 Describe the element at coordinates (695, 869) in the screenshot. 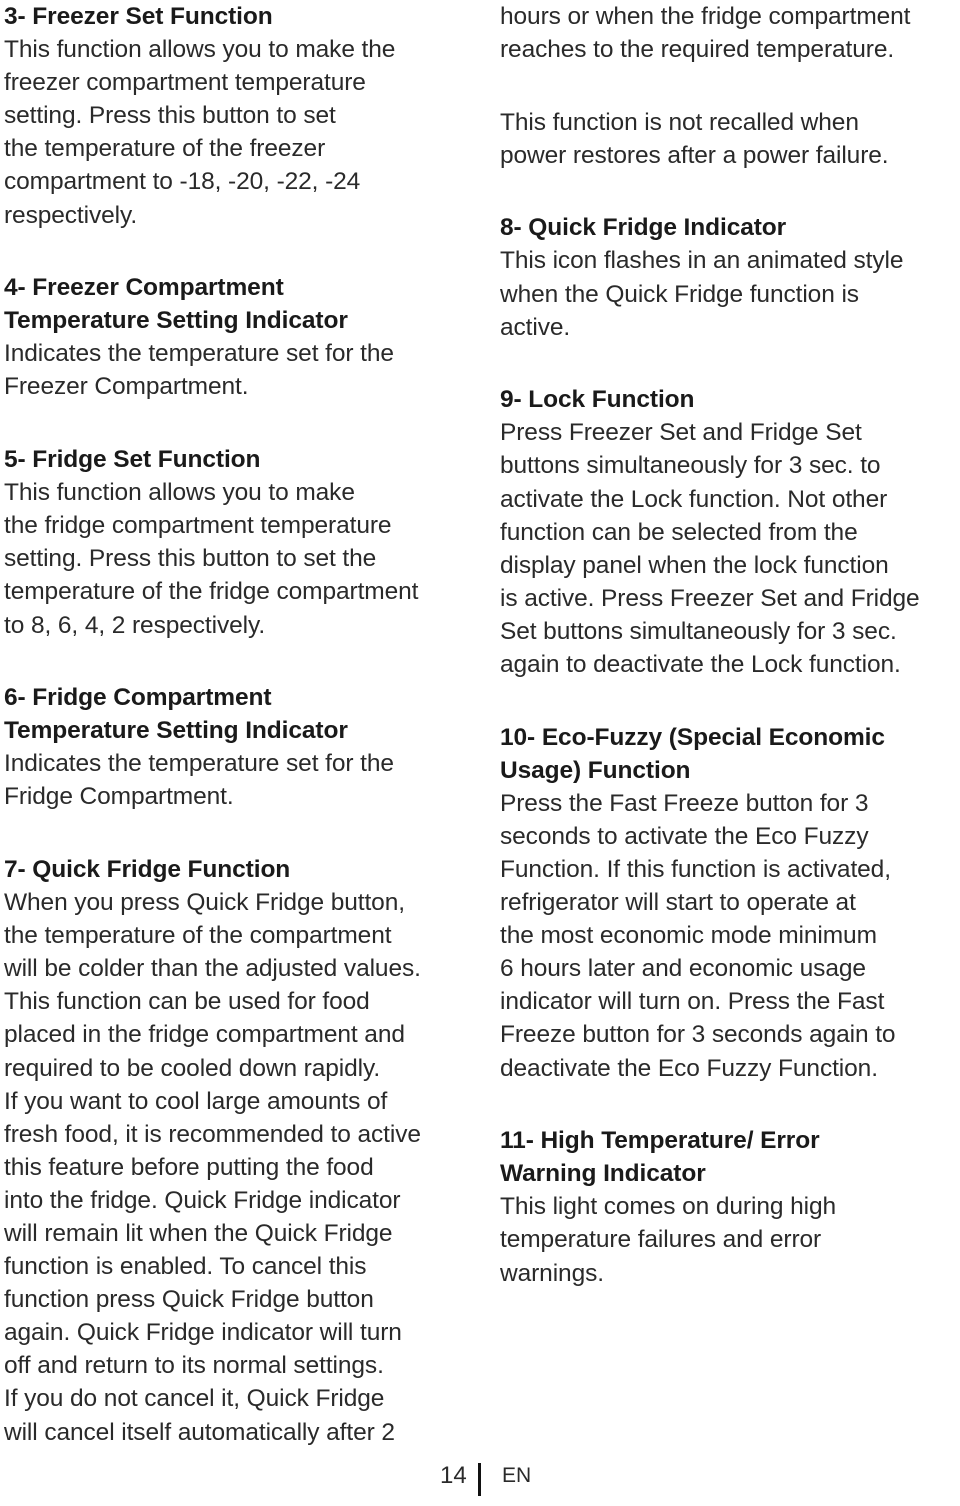

I see `section-body-line: Function. If this function is activated,` at that location.